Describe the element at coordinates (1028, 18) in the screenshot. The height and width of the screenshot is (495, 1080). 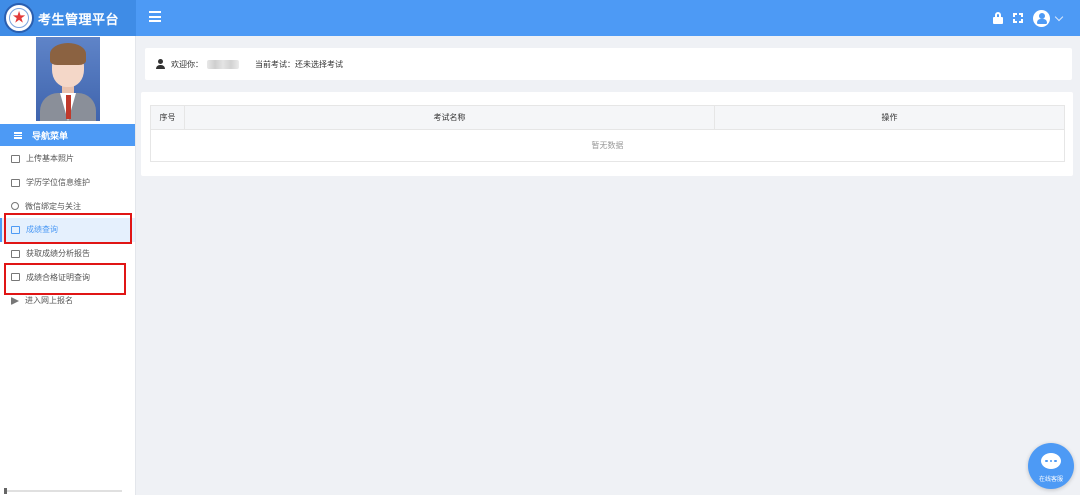
I see `top-bar-actions` at that location.